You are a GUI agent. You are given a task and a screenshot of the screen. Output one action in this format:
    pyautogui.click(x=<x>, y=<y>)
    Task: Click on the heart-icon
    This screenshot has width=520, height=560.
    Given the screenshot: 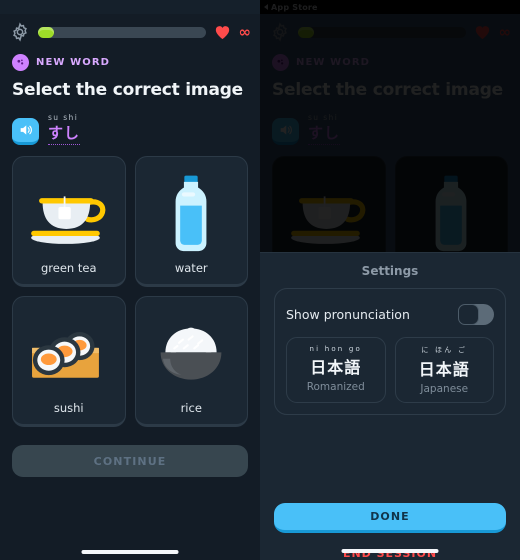 What is the action you would take?
    pyautogui.click(x=222, y=32)
    